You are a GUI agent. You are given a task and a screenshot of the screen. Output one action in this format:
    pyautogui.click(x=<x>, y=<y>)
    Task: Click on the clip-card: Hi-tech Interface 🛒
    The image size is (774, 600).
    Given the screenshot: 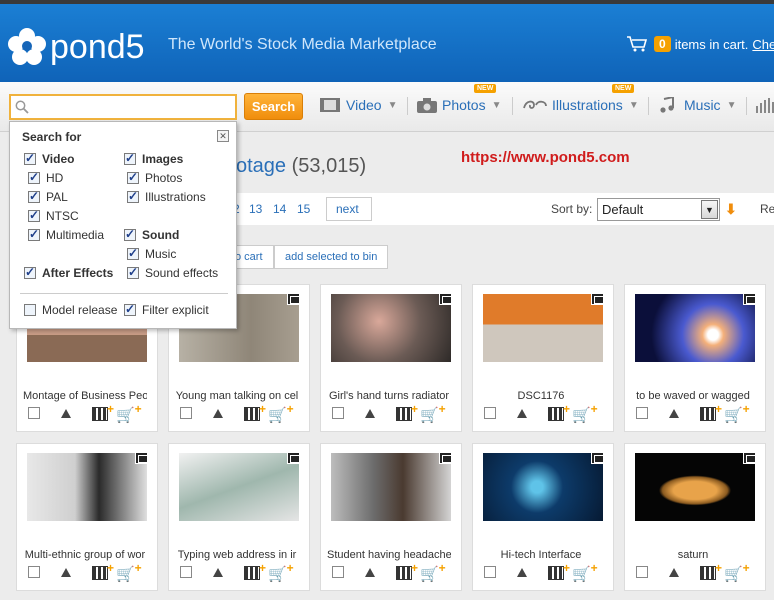 What is the action you would take?
    pyautogui.click(x=543, y=517)
    